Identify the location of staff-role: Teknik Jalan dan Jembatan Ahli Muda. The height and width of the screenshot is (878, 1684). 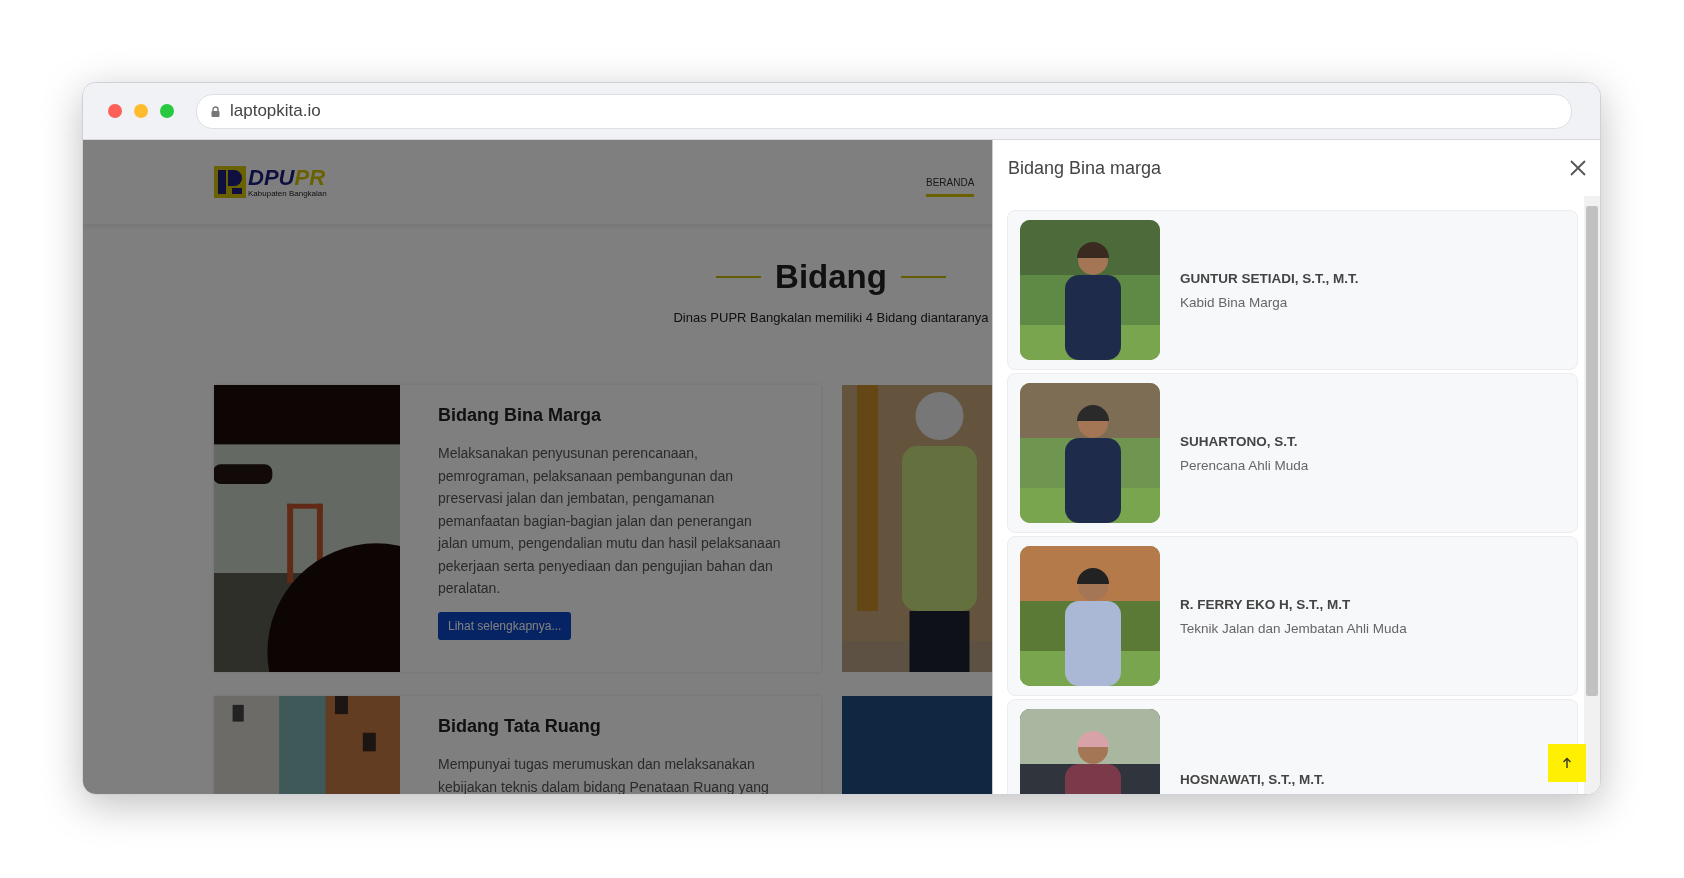
(1293, 628).